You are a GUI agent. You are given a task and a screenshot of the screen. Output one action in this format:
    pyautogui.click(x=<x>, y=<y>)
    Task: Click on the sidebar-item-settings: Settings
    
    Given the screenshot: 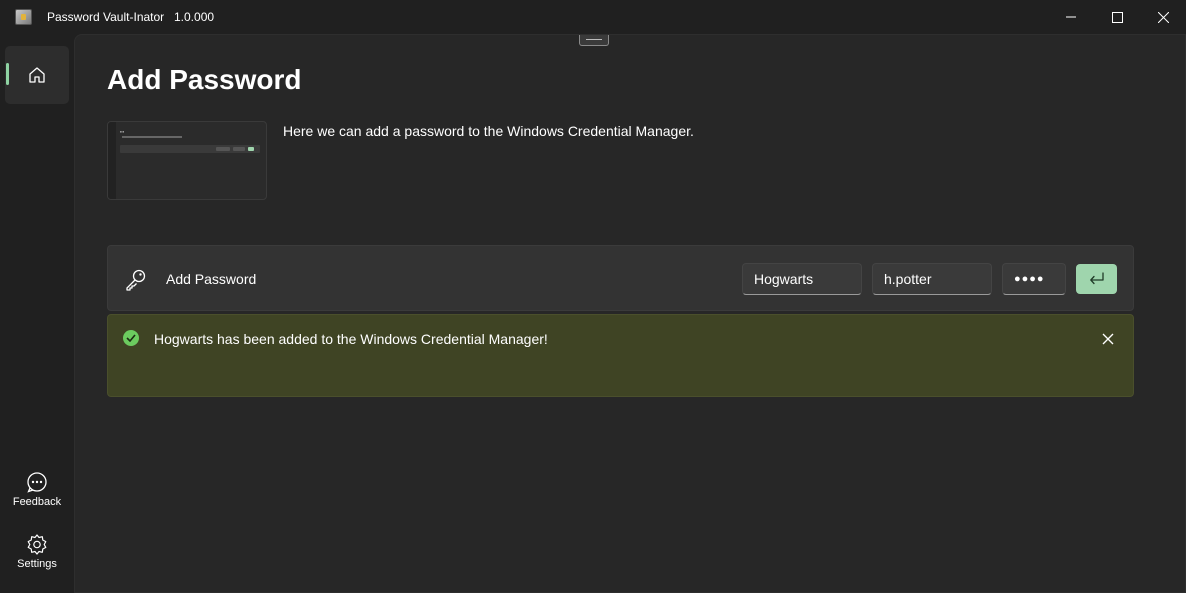 What is the action you would take?
    pyautogui.click(x=37, y=561)
    